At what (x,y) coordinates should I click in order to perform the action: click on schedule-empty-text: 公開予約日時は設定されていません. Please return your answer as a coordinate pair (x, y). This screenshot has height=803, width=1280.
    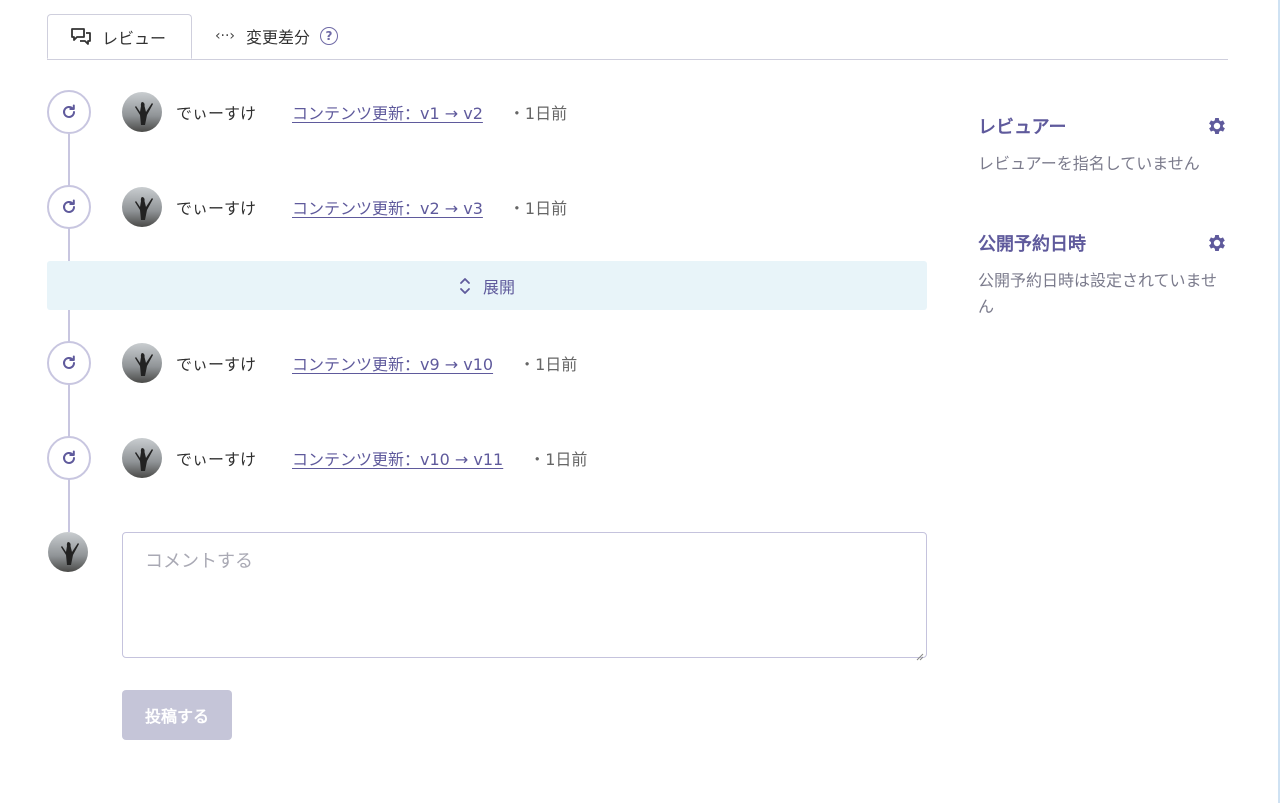
    Looking at the image, I should click on (1098, 293).